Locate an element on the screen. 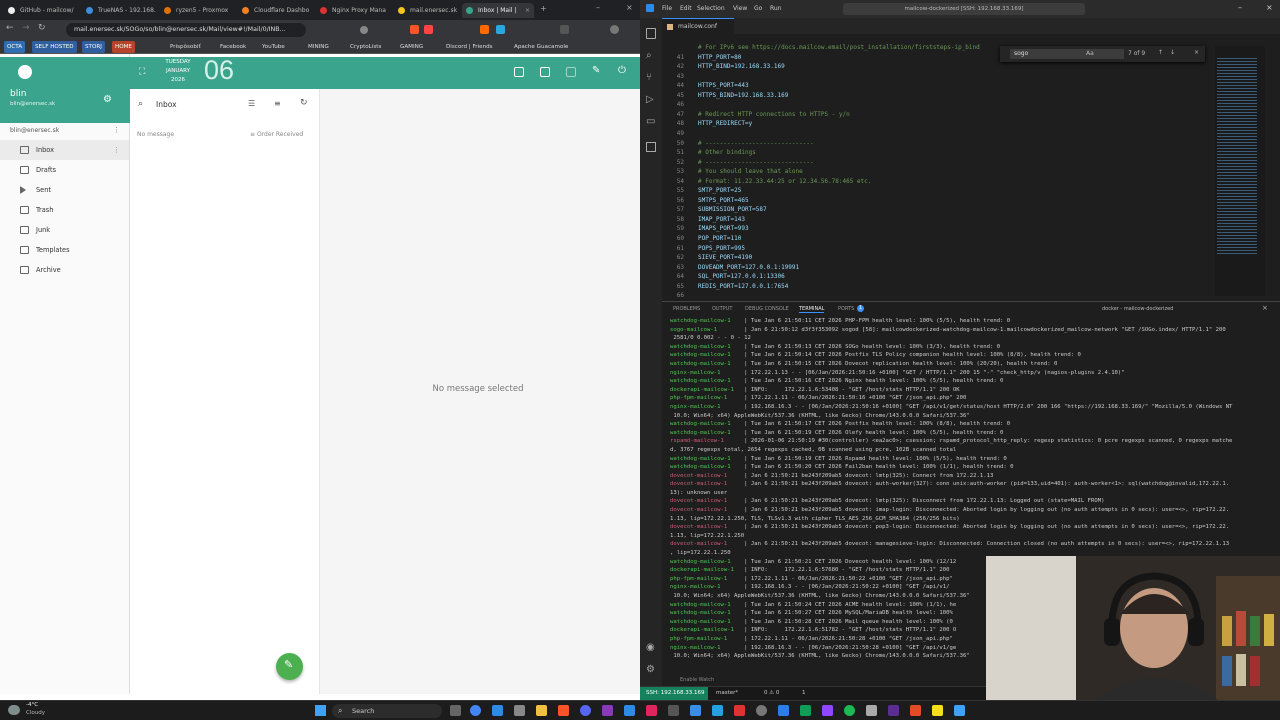 The height and width of the screenshot is (720, 1280). menu-go: Go is located at coordinates (758, 8).